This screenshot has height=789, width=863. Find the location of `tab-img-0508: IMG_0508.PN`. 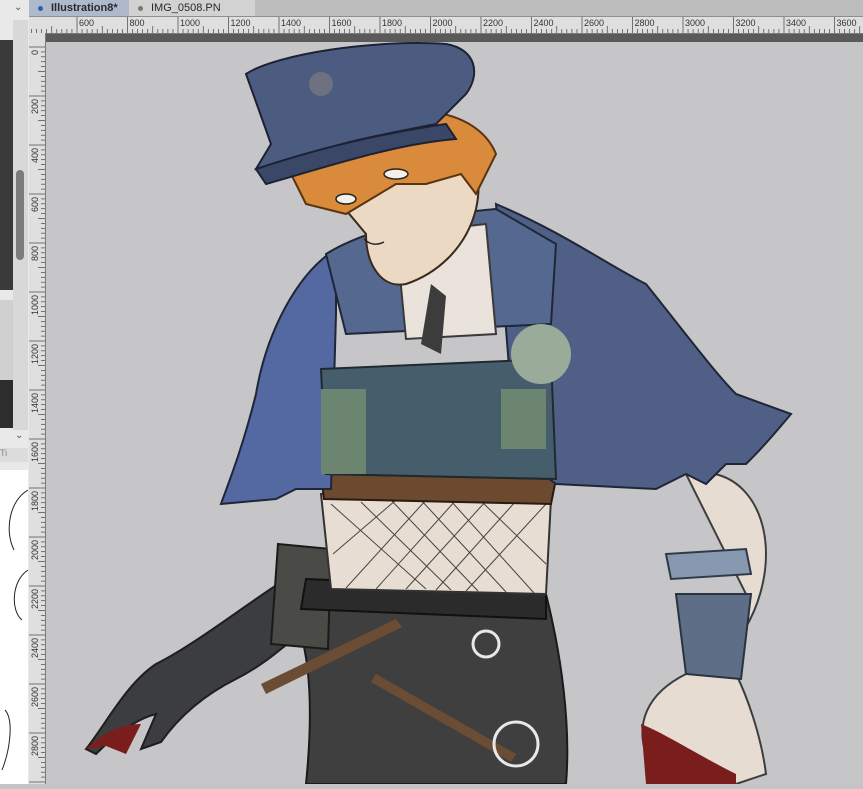

tab-img-0508: IMG_0508.PN is located at coordinates (192, 8).